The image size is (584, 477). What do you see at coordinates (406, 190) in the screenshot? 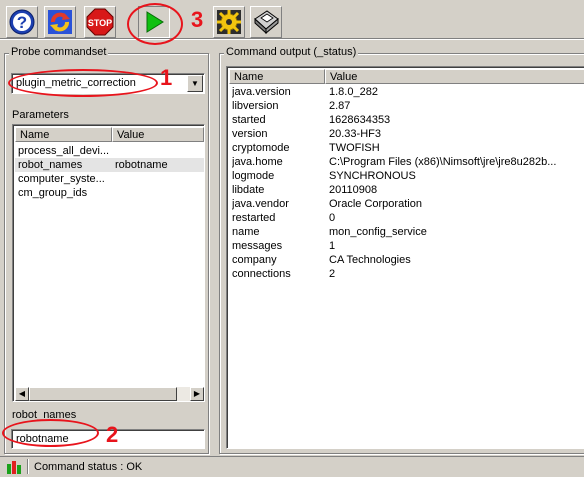
I see `output-row: libdate 20110908` at bounding box center [406, 190].